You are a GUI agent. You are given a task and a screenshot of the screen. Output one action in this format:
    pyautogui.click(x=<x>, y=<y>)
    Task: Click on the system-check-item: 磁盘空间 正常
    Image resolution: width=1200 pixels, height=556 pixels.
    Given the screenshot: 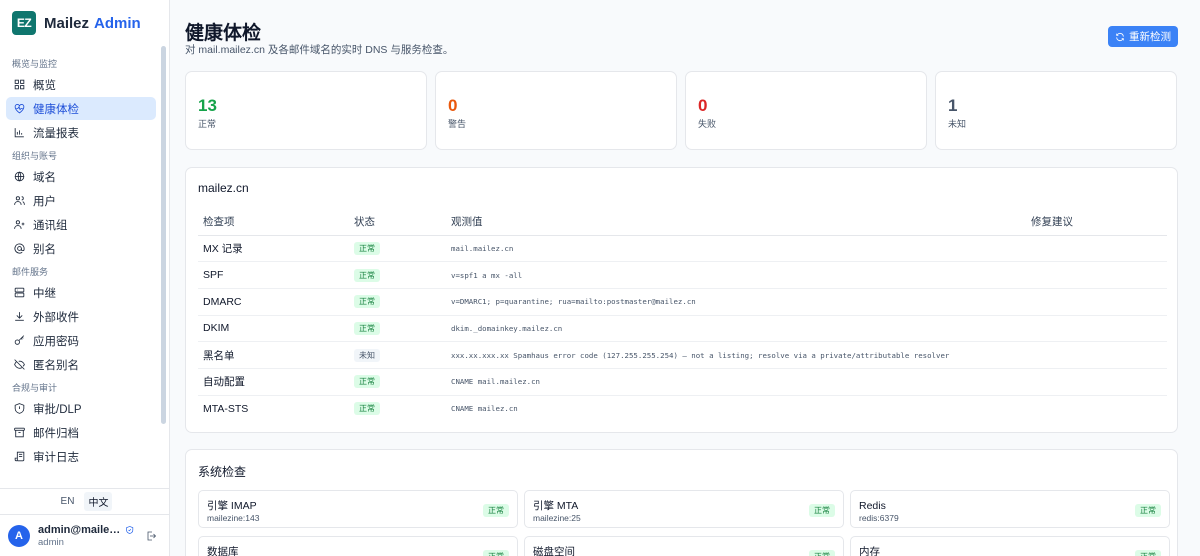 What is the action you would take?
    pyautogui.click(x=684, y=546)
    